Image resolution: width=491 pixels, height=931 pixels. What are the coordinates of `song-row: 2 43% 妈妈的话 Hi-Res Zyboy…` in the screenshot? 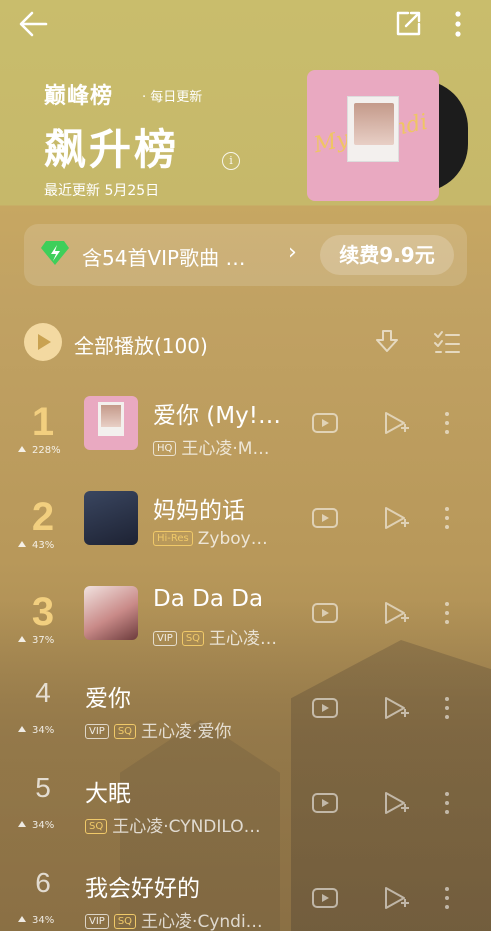 It's located at (245, 518).